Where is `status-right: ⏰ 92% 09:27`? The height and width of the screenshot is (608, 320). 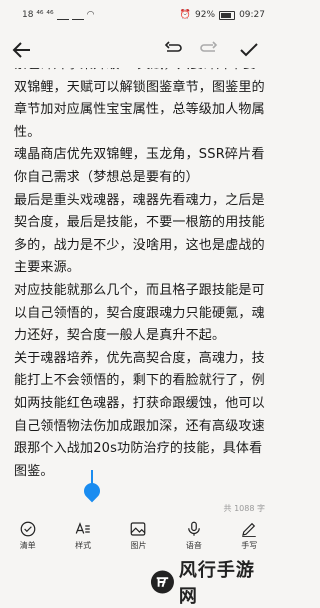
status-right: ⏰ 92% 09:27 is located at coordinates (222, 15).